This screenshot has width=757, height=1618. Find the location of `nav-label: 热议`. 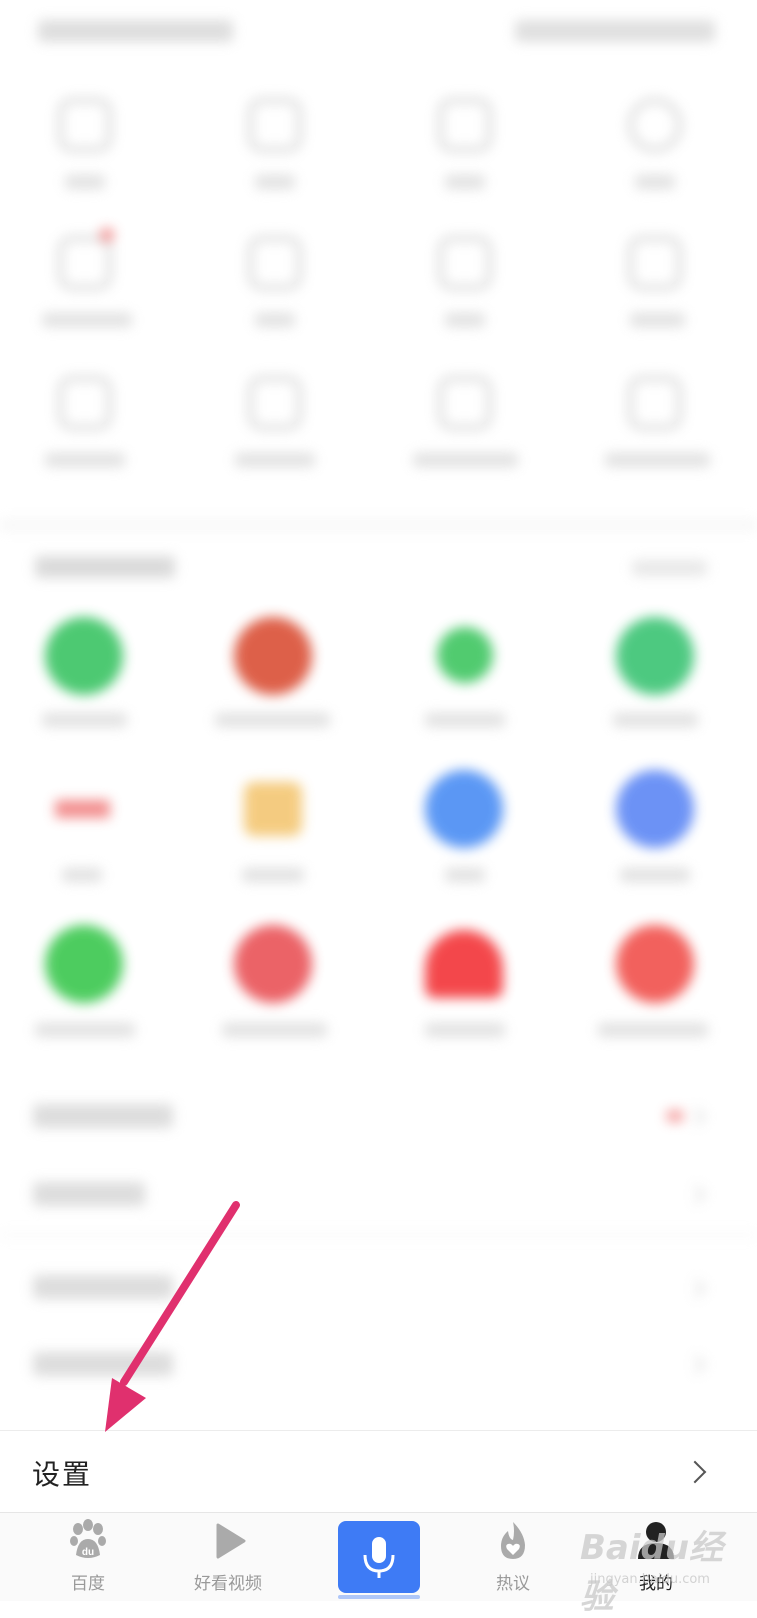

nav-label: 热议 is located at coordinates (513, 1584).